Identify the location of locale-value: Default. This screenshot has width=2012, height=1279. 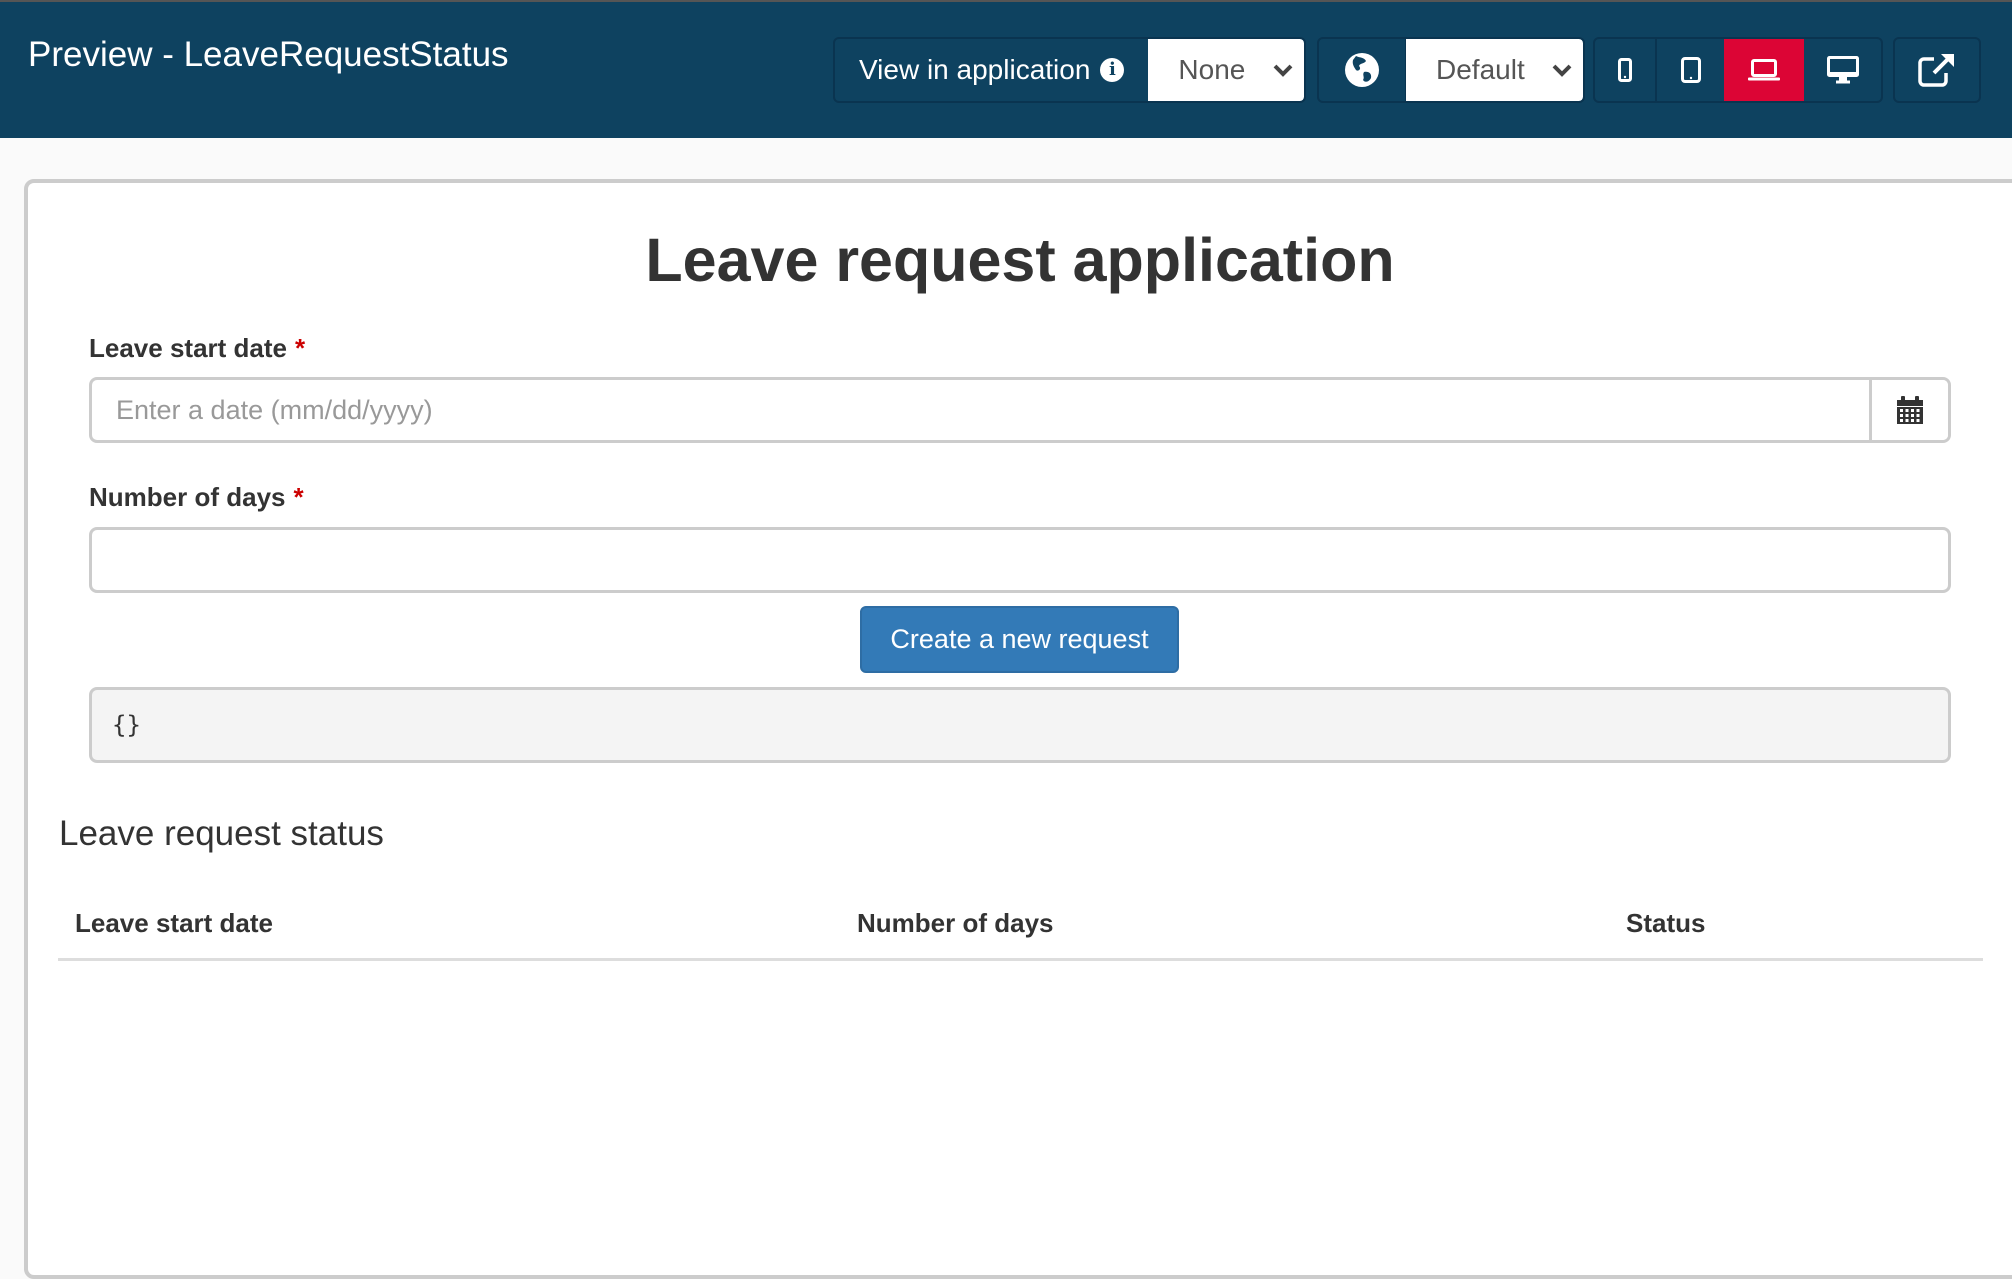
(1480, 69).